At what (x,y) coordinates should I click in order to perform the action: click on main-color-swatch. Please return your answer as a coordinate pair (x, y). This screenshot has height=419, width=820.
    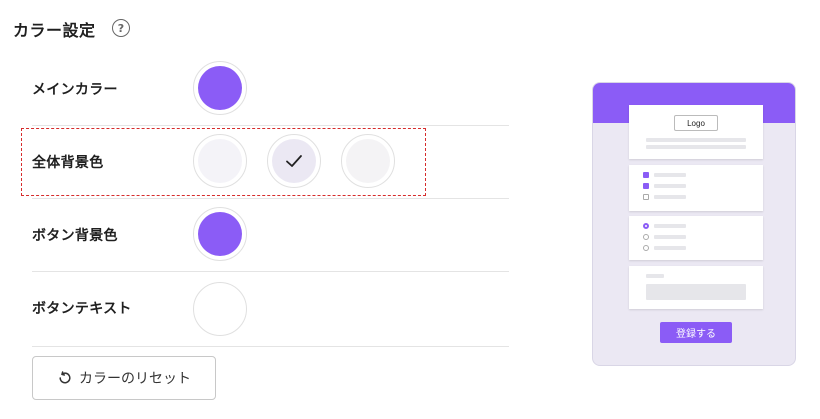
    Looking at the image, I should click on (220, 88).